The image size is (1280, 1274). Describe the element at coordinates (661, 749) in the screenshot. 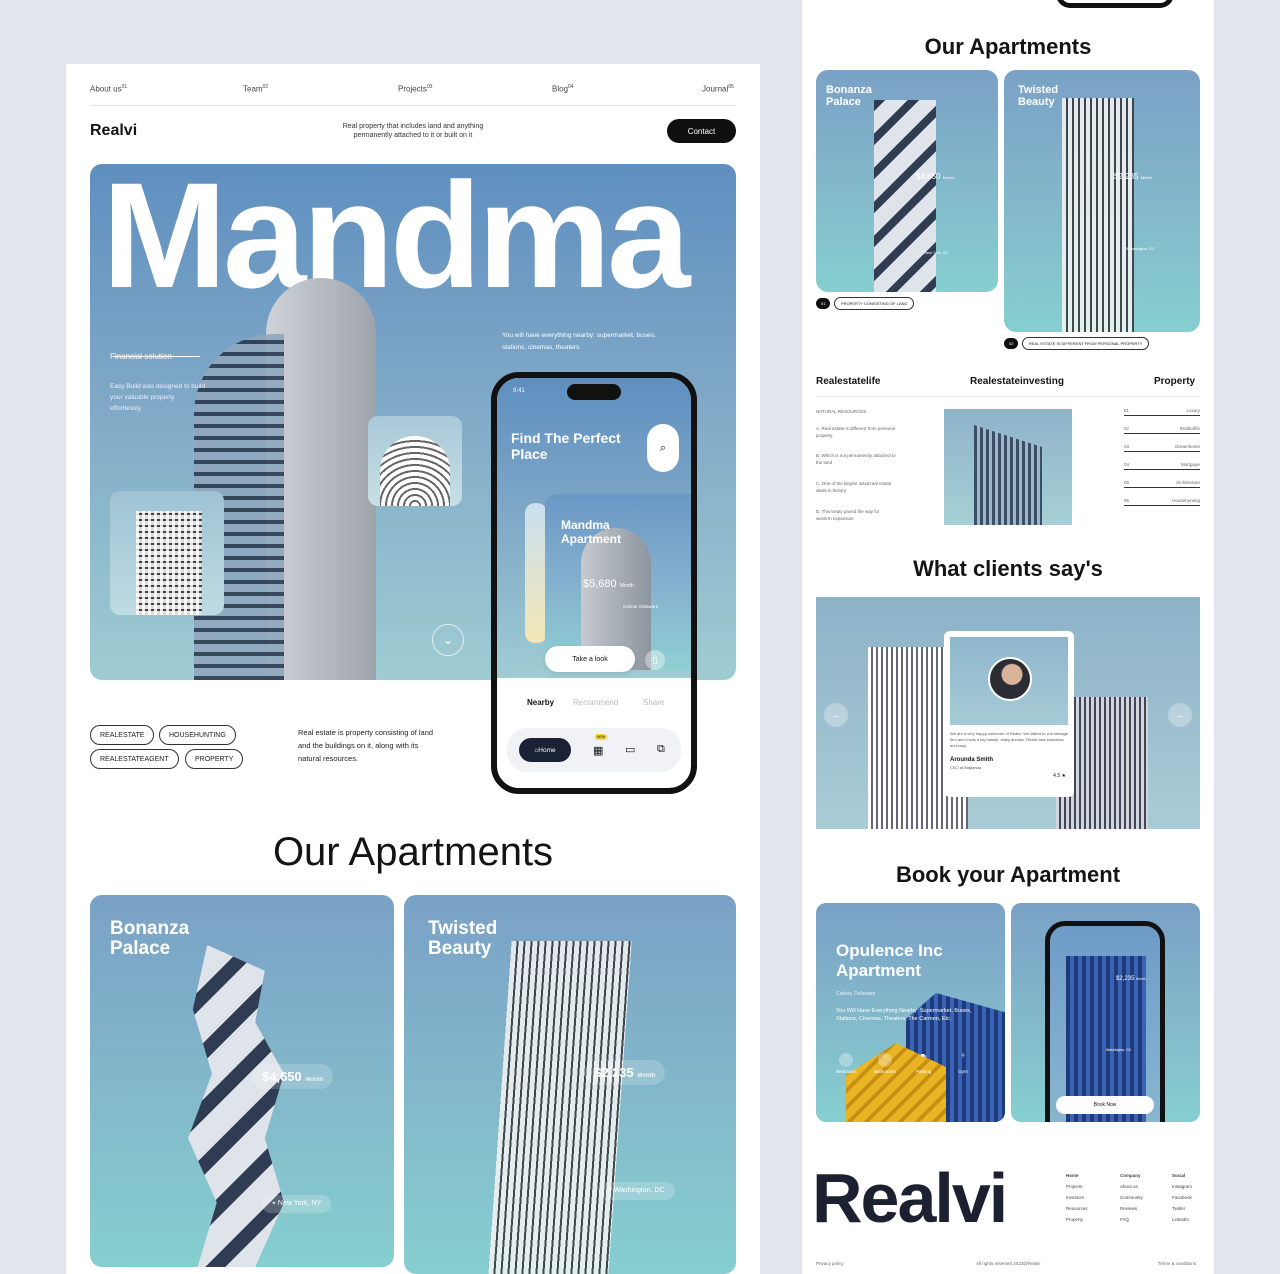

I see `saved-icon: ⧉` at that location.